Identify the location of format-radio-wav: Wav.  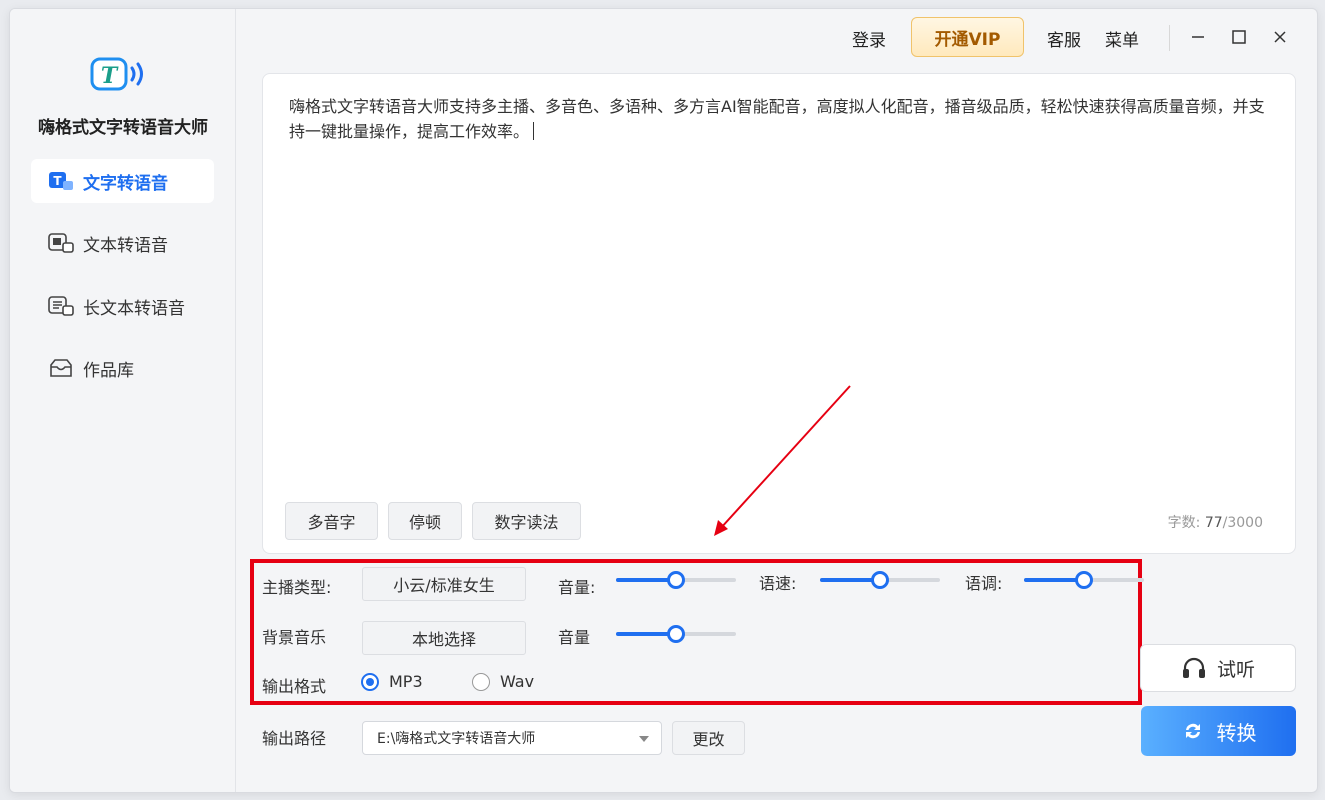
(503, 681).